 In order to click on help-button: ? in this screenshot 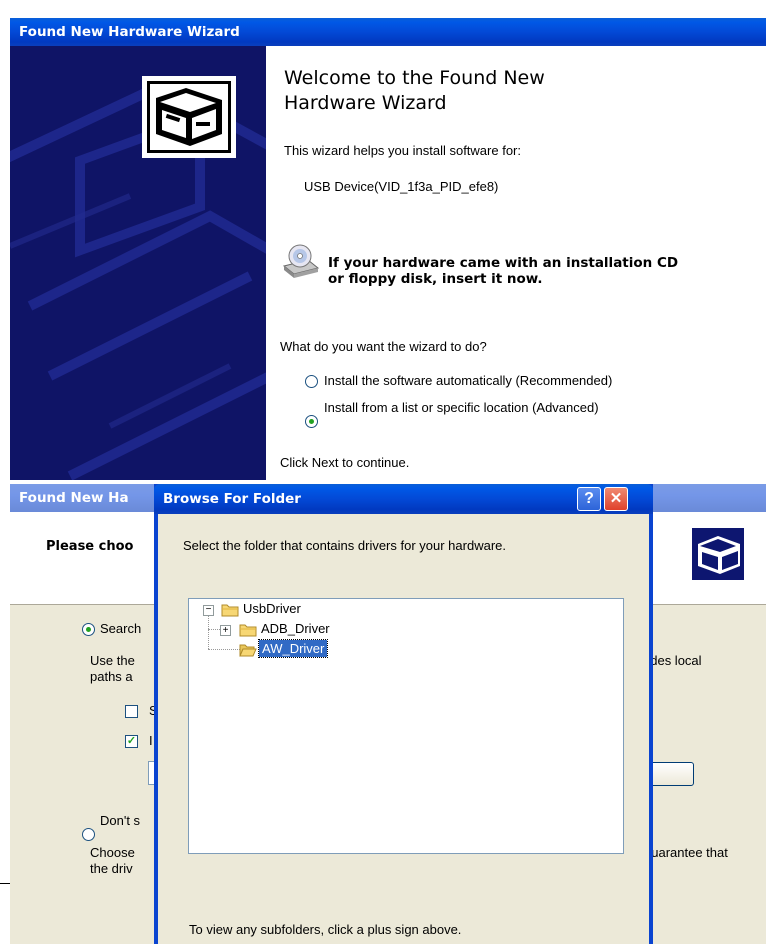, I will do `click(589, 499)`.